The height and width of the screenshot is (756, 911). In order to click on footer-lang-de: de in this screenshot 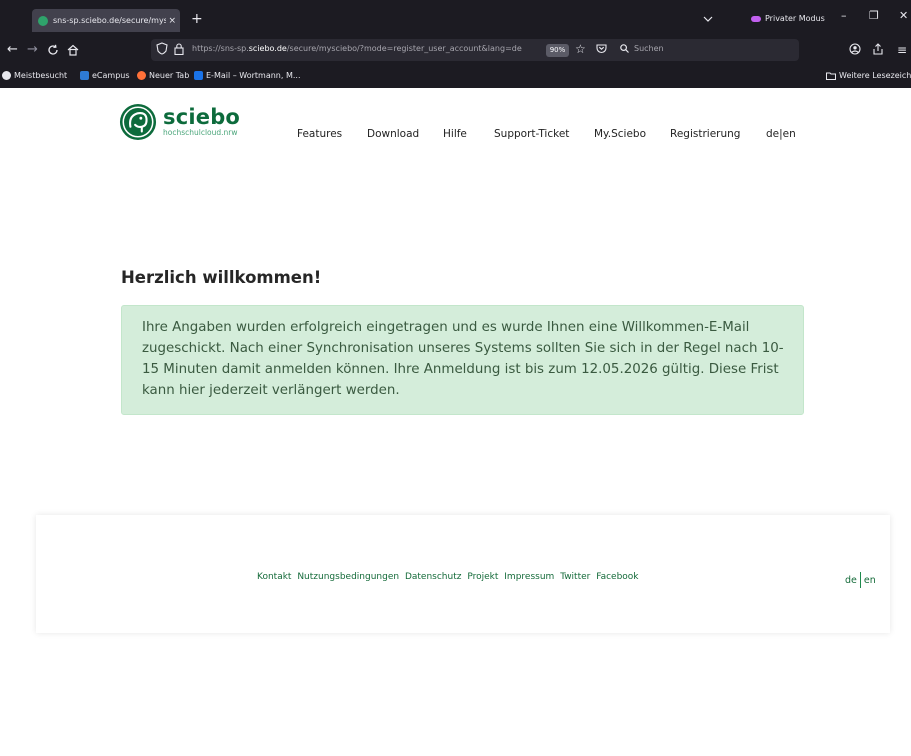, I will do `click(851, 580)`.